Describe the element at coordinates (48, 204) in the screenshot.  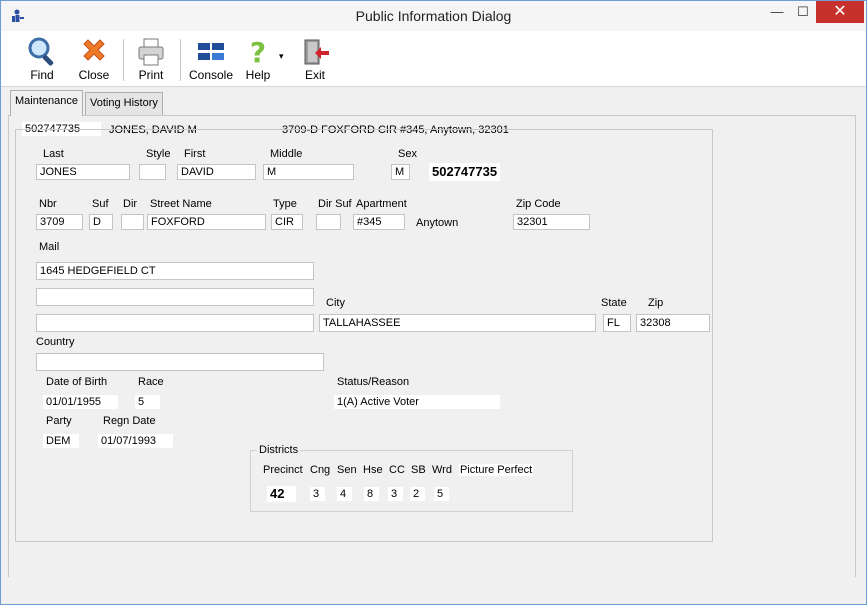
I see `nbr-label: Nbr` at that location.